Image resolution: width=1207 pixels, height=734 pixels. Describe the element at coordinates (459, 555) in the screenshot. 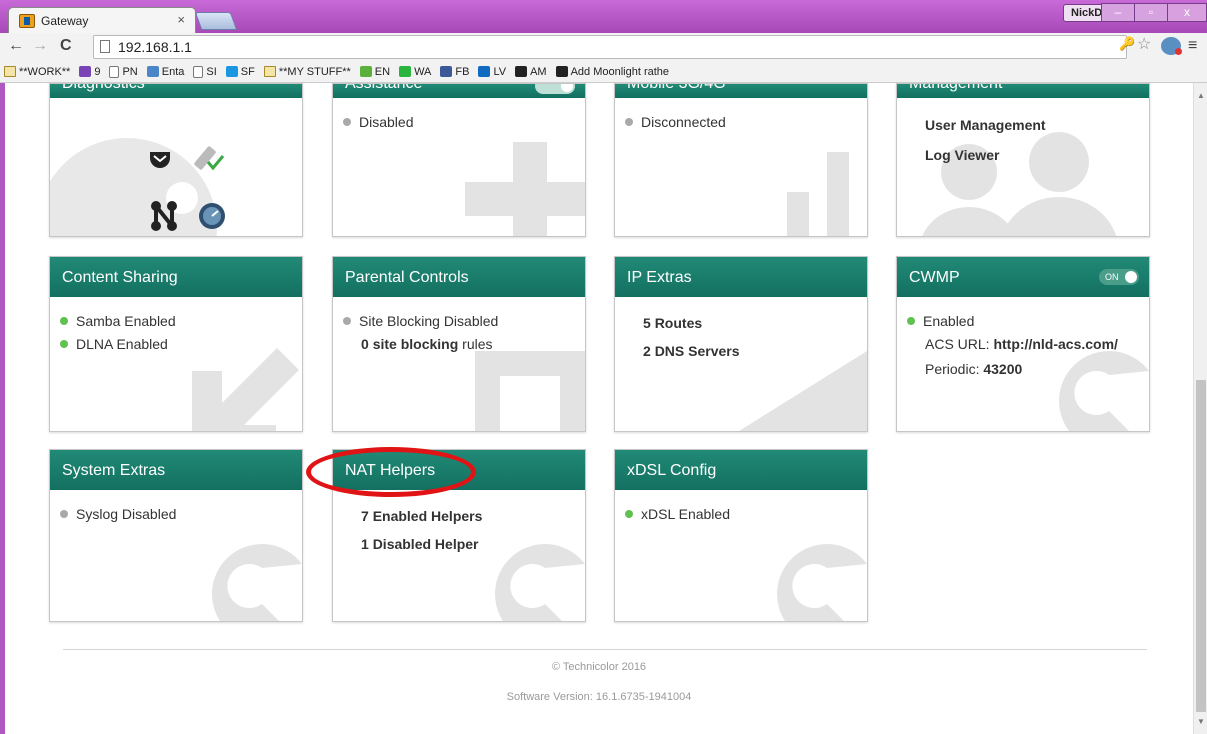

I see `card-body: 7 Enabled Helpers 1 Disabled Helper` at that location.